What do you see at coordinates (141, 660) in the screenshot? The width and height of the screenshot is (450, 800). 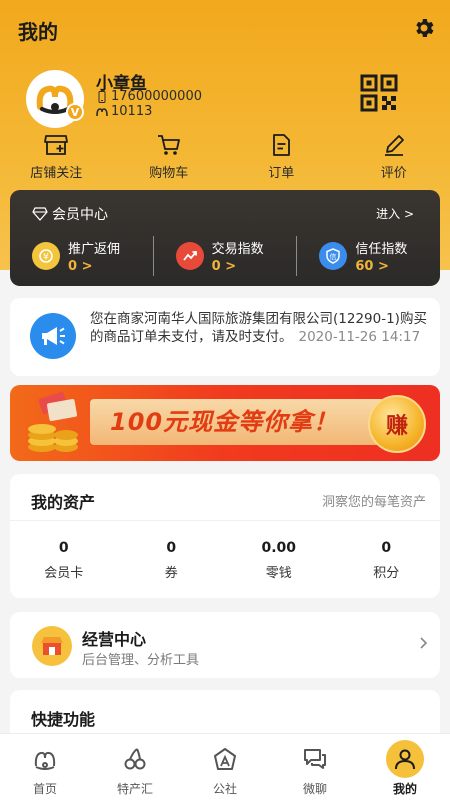 I see `business-subtitle: 后台管理、分析工具` at bounding box center [141, 660].